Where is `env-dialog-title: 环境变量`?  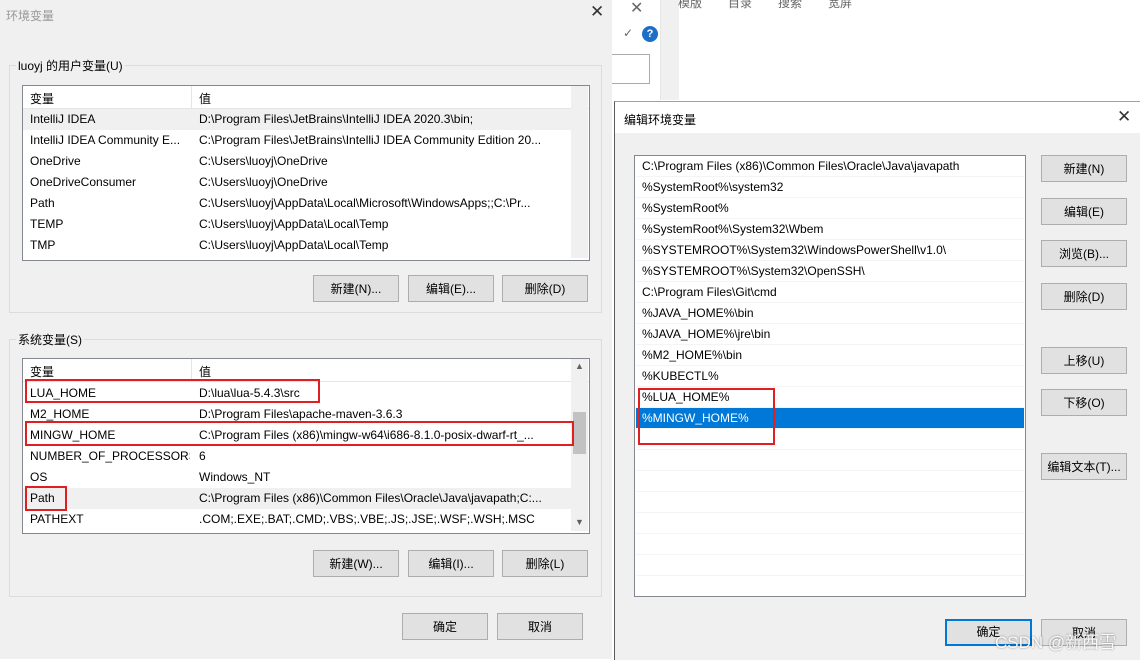 env-dialog-title: 环境变量 is located at coordinates (30, 16).